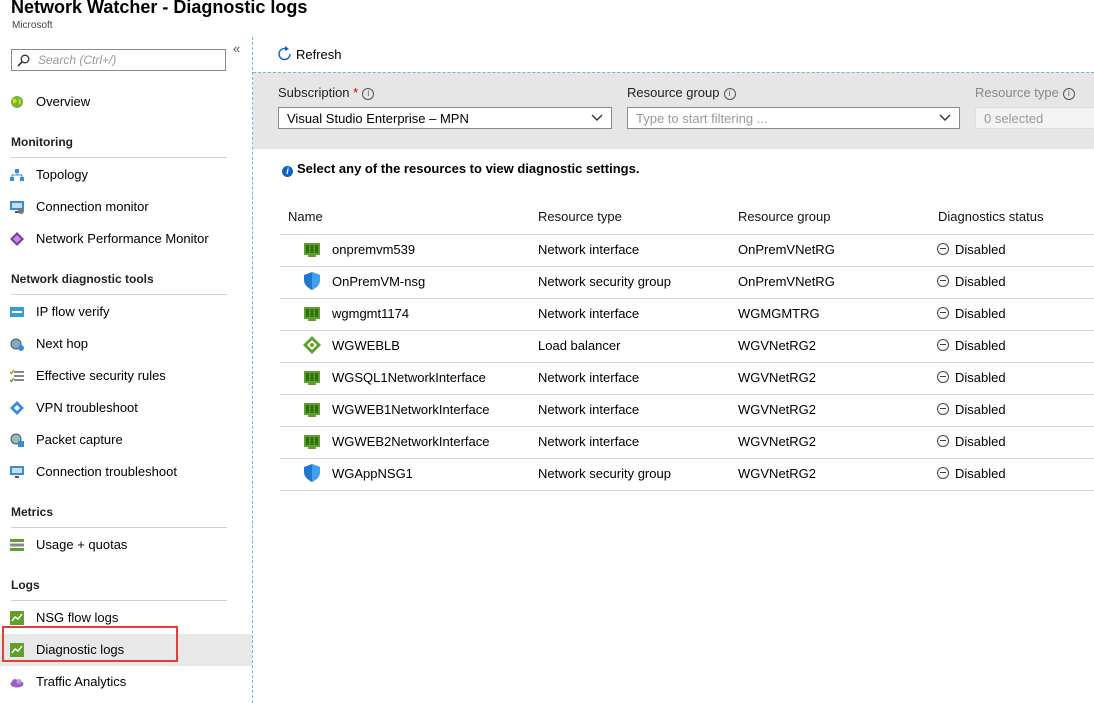 This screenshot has width=1094, height=703. I want to click on sidebar-item-ip-flow-verify: IP flow verify, so click(126, 312).